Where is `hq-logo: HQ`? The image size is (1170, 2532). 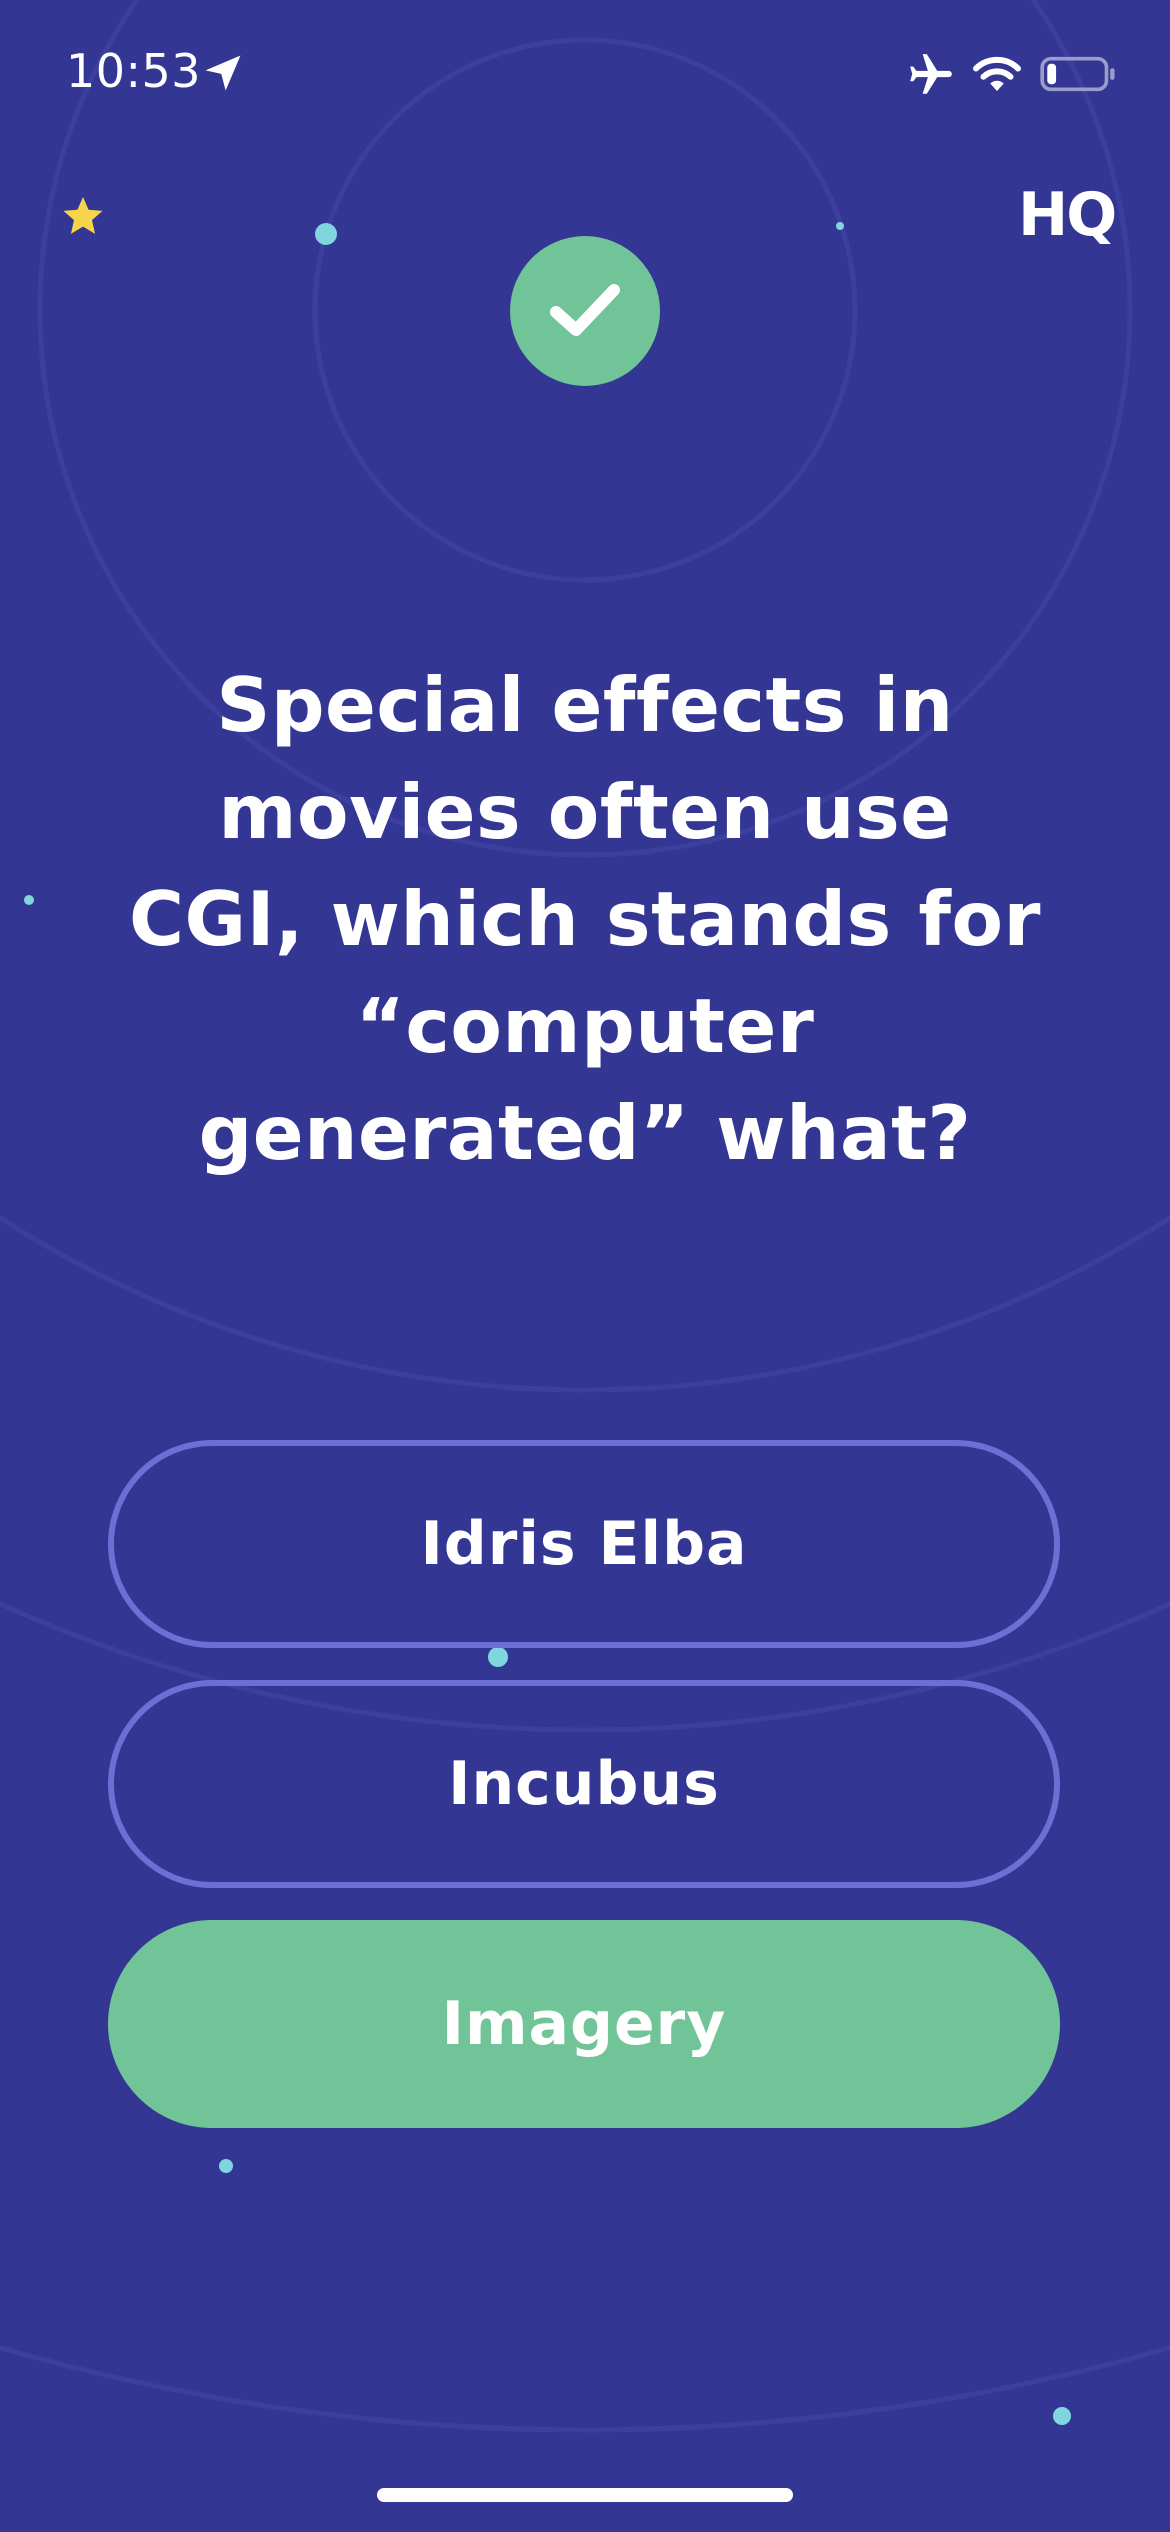
hq-logo: HQ is located at coordinates (1067, 215).